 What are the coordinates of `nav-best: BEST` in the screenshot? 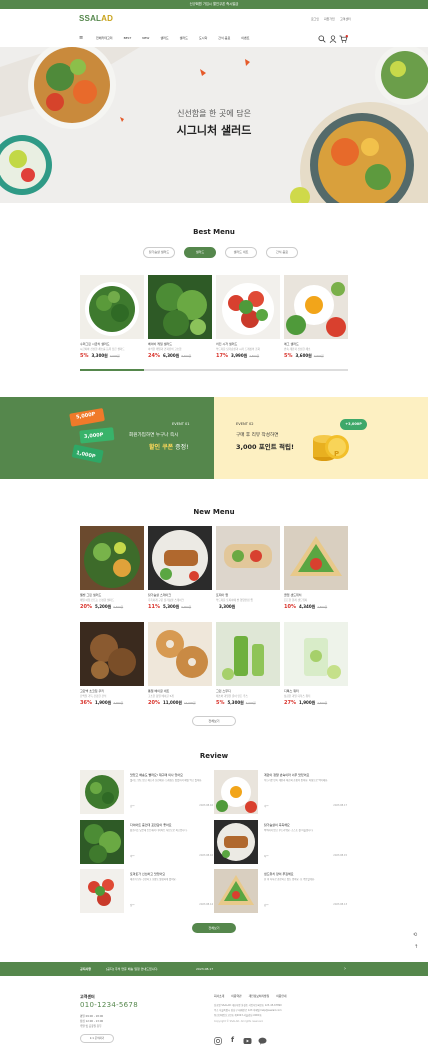 It's located at (128, 38).